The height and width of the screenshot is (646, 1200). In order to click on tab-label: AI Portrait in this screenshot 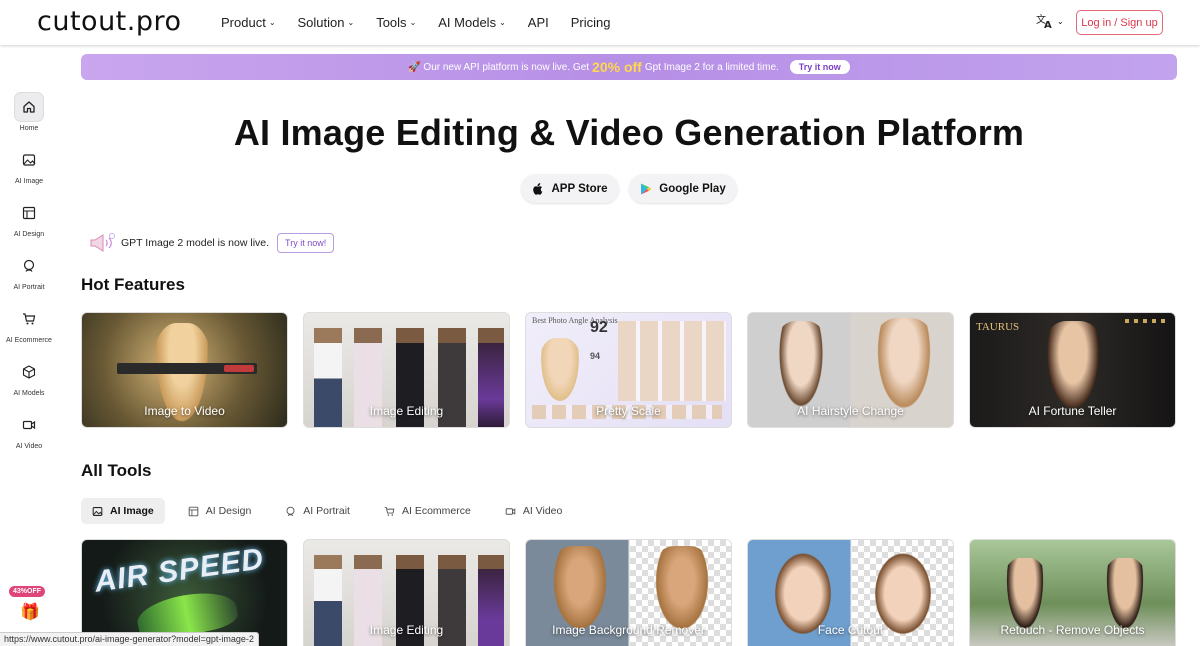, I will do `click(326, 511)`.